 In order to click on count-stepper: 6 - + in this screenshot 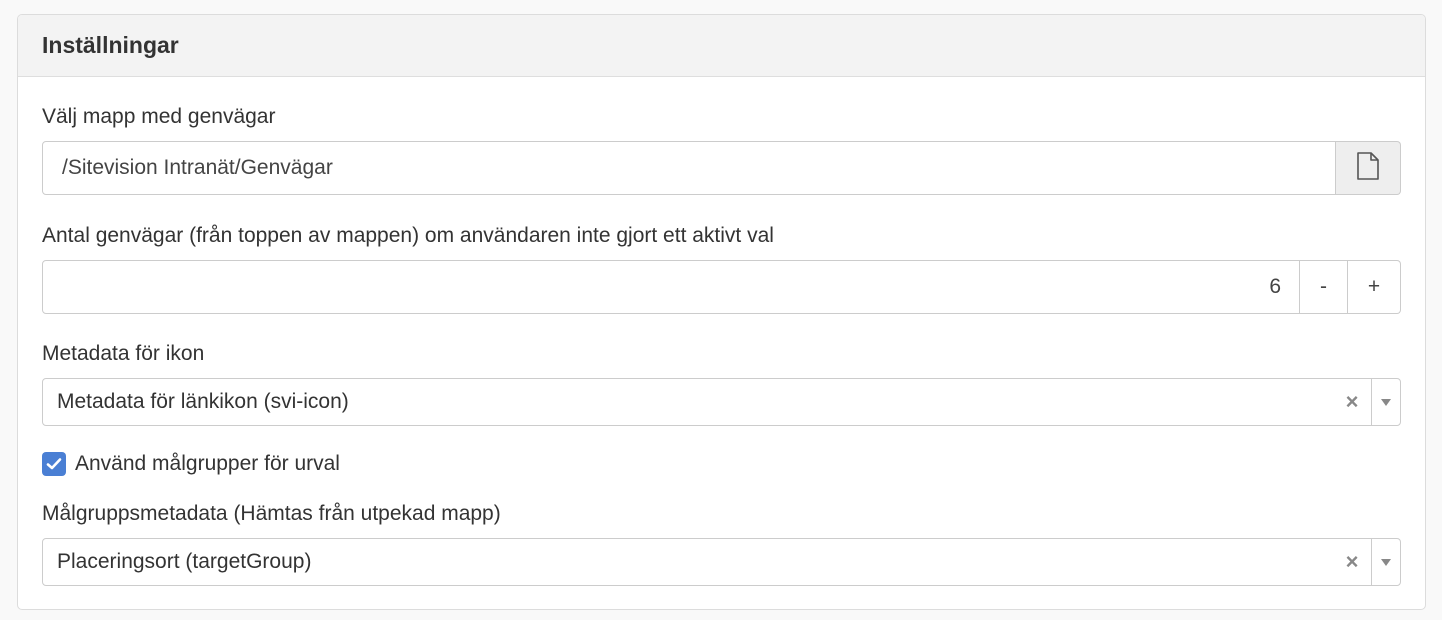, I will do `click(721, 287)`.